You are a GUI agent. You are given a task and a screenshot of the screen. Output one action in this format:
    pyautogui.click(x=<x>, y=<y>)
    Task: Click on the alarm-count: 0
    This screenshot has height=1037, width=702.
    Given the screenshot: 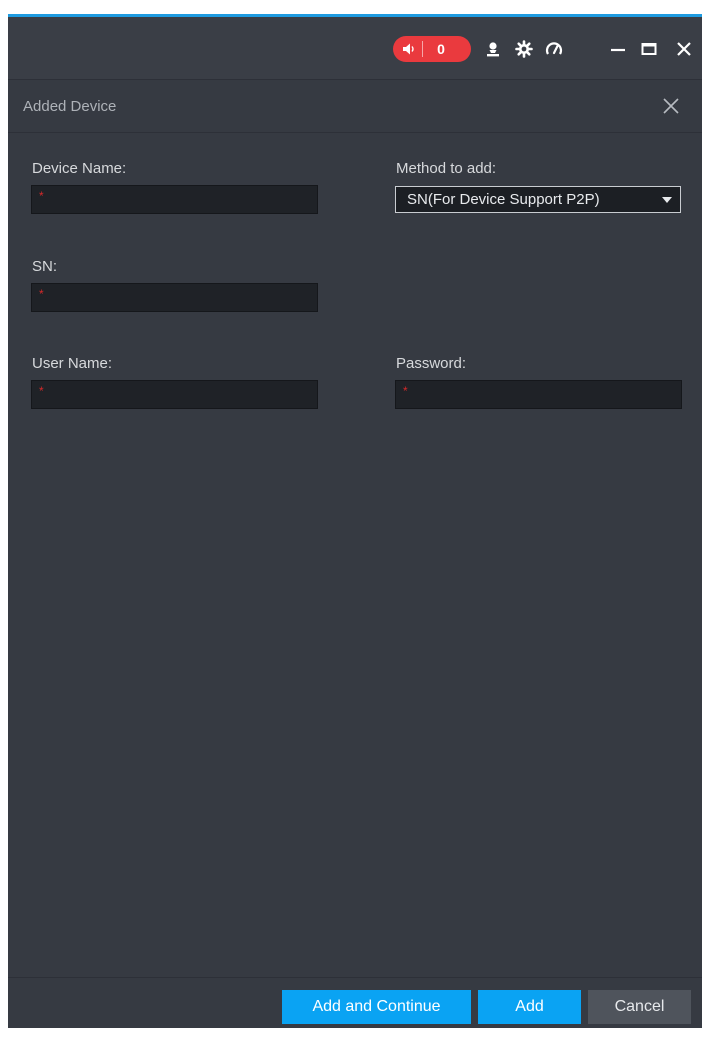 What is the action you would take?
    pyautogui.click(x=441, y=49)
    